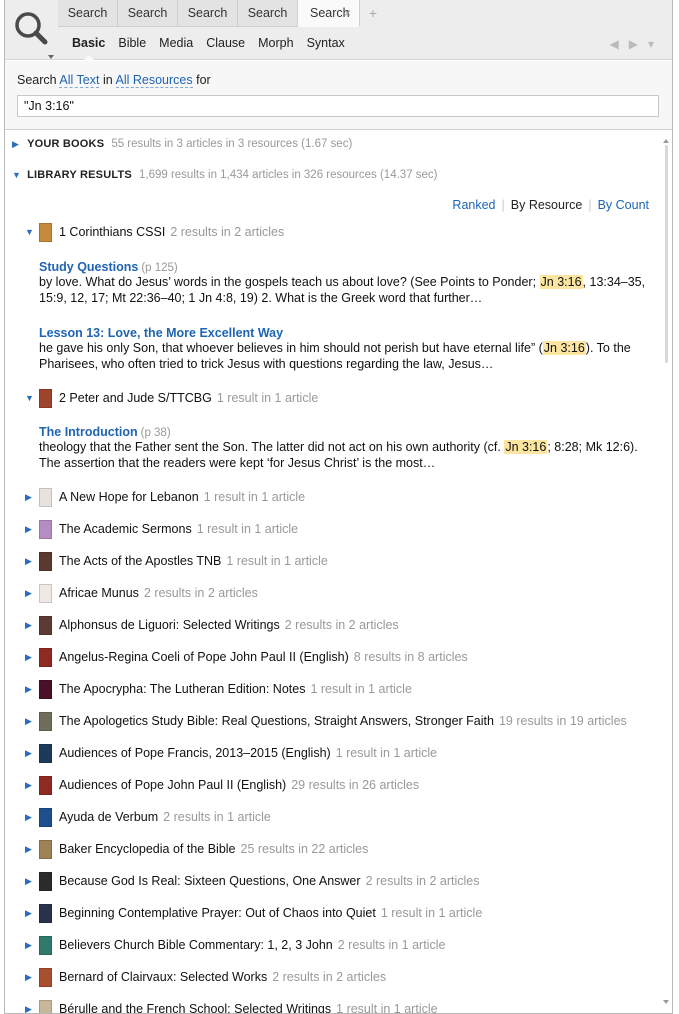 This screenshot has width=679, height=1014. What do you see at coordinates (169, 625) in the screenshot?
I see `resource-title: Alphonsus de Liguori: Selected Writings` at bounding box center [169, 625].